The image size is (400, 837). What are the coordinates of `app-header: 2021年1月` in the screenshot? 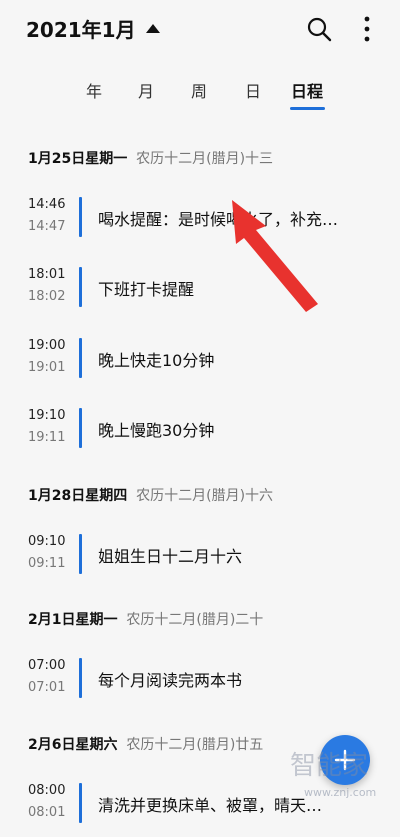 It's located at (200, 30).